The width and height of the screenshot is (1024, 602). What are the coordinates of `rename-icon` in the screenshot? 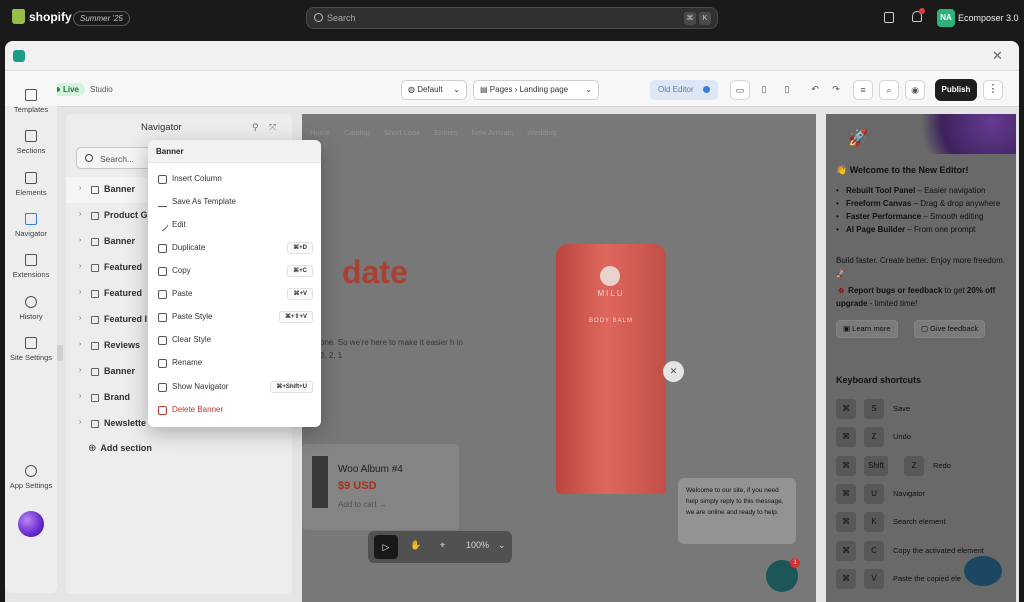 It's located at (162, 363).